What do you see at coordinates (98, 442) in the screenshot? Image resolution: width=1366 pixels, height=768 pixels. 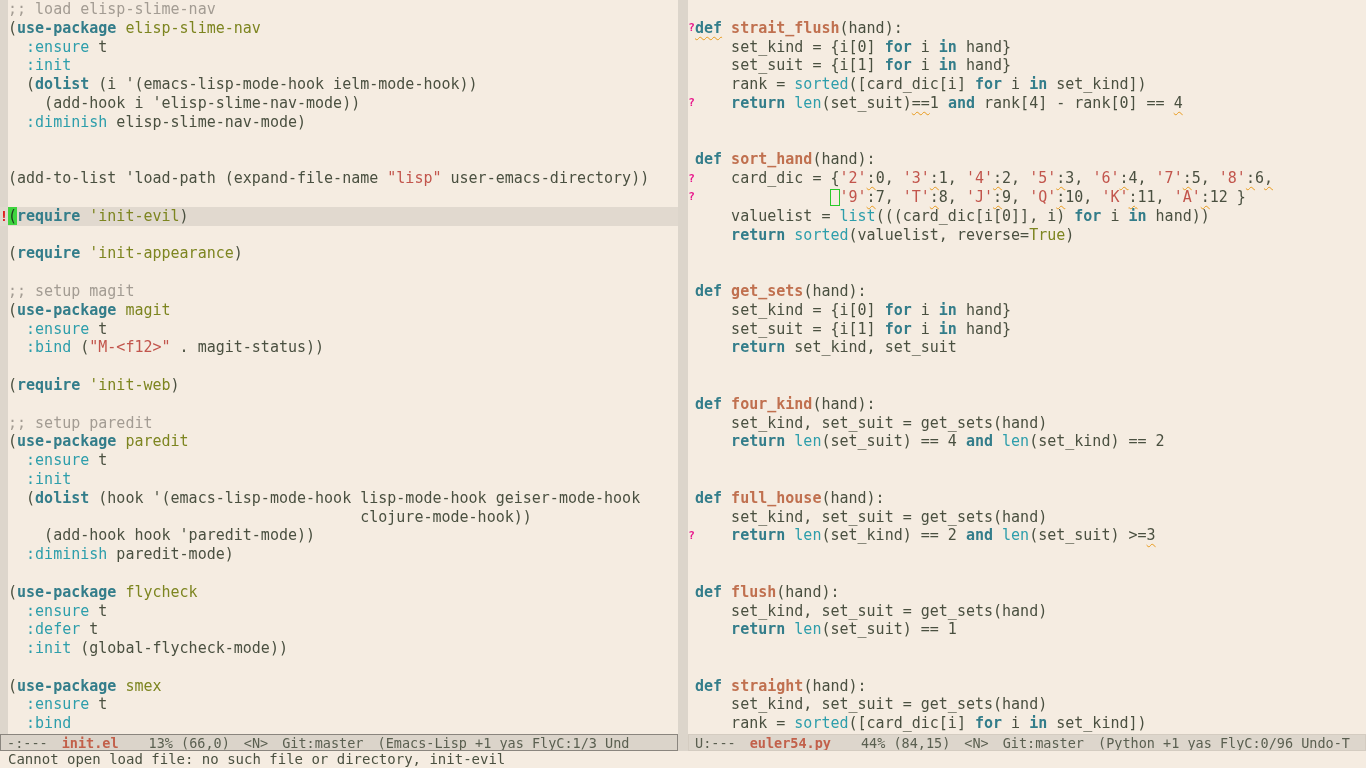 I see `code-line: (use-package paredit` at bounding box center [98, 442].